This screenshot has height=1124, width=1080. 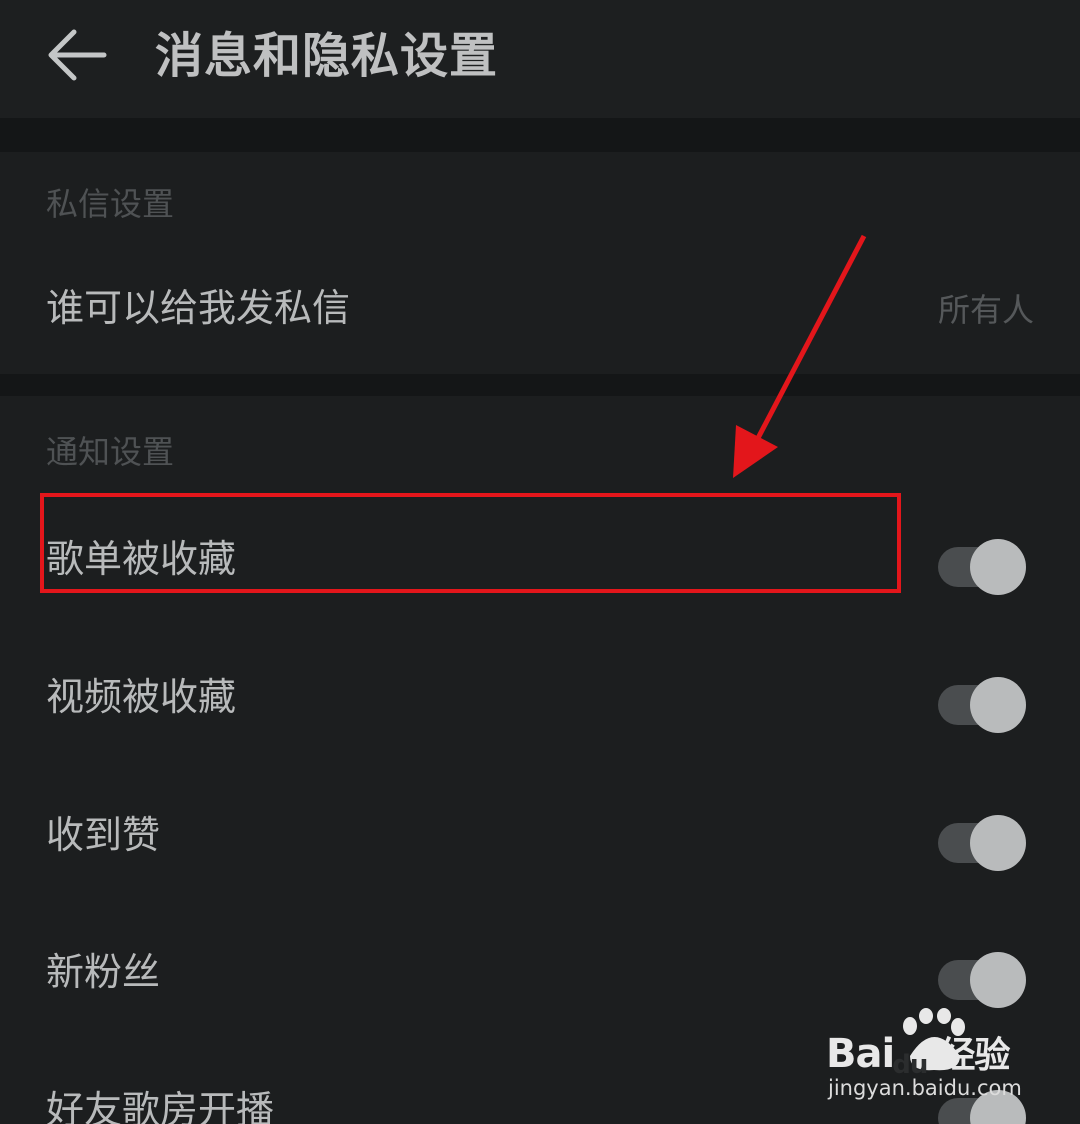 I want to click on section-title-private-message: 私信设置, so click(x=110, y=204).